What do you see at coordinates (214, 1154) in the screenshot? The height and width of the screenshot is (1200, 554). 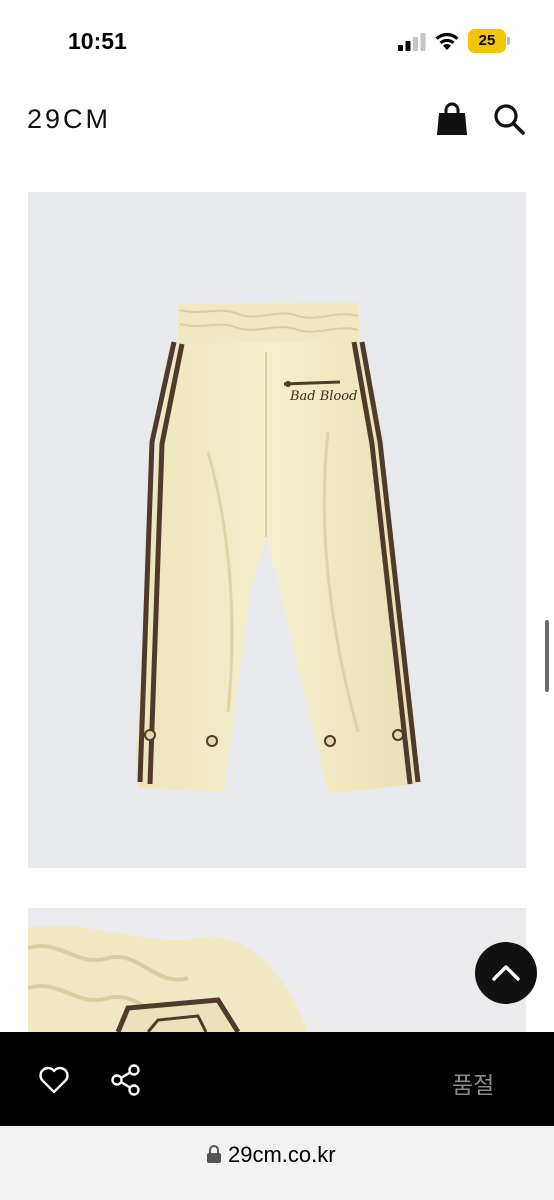 I see `lock-icon` at bounding box center [214, 1154].